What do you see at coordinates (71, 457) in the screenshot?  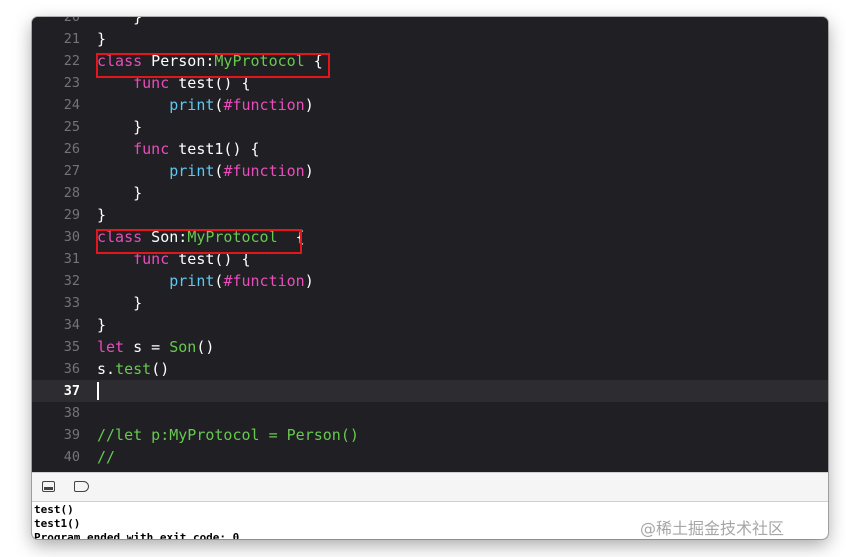 I see `line-number: 40` at bounding box center [71, 457].